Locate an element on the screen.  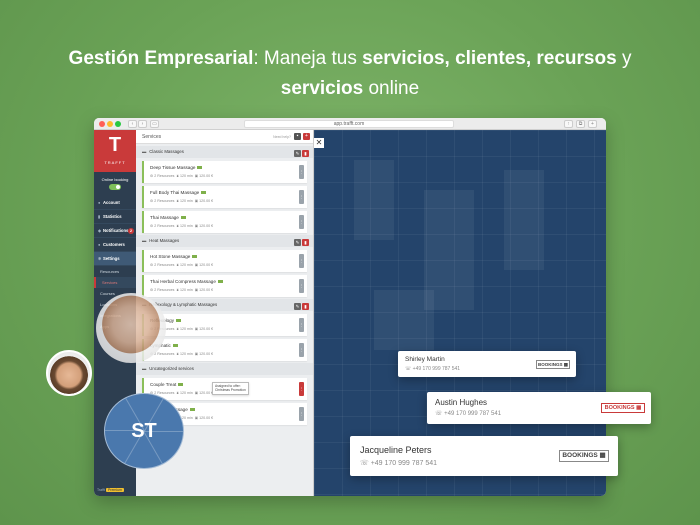
tooltip-line-2: Christmas Promotion is located at coordinates (230, 390).